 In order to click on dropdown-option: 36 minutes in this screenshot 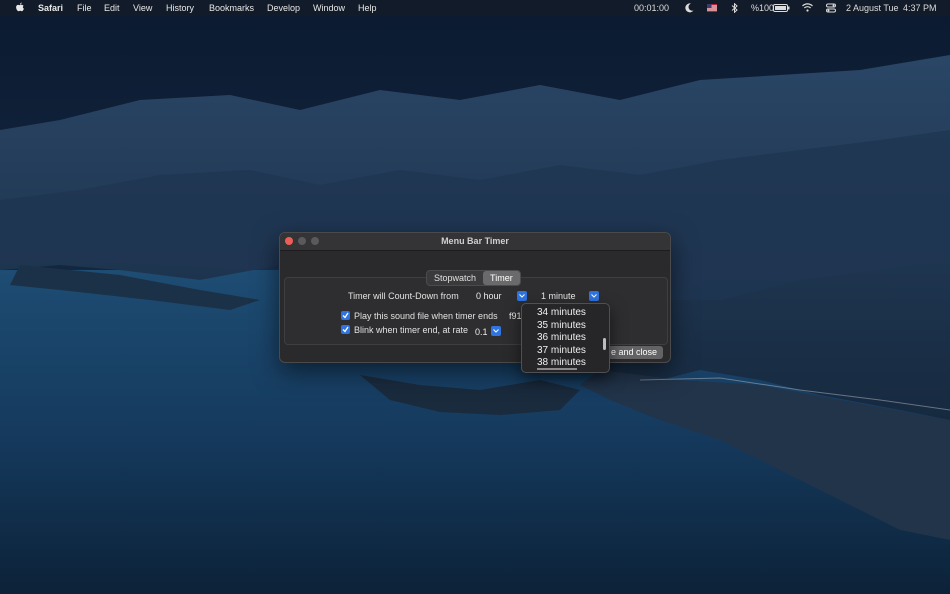, I will do `click(561, 337)`.